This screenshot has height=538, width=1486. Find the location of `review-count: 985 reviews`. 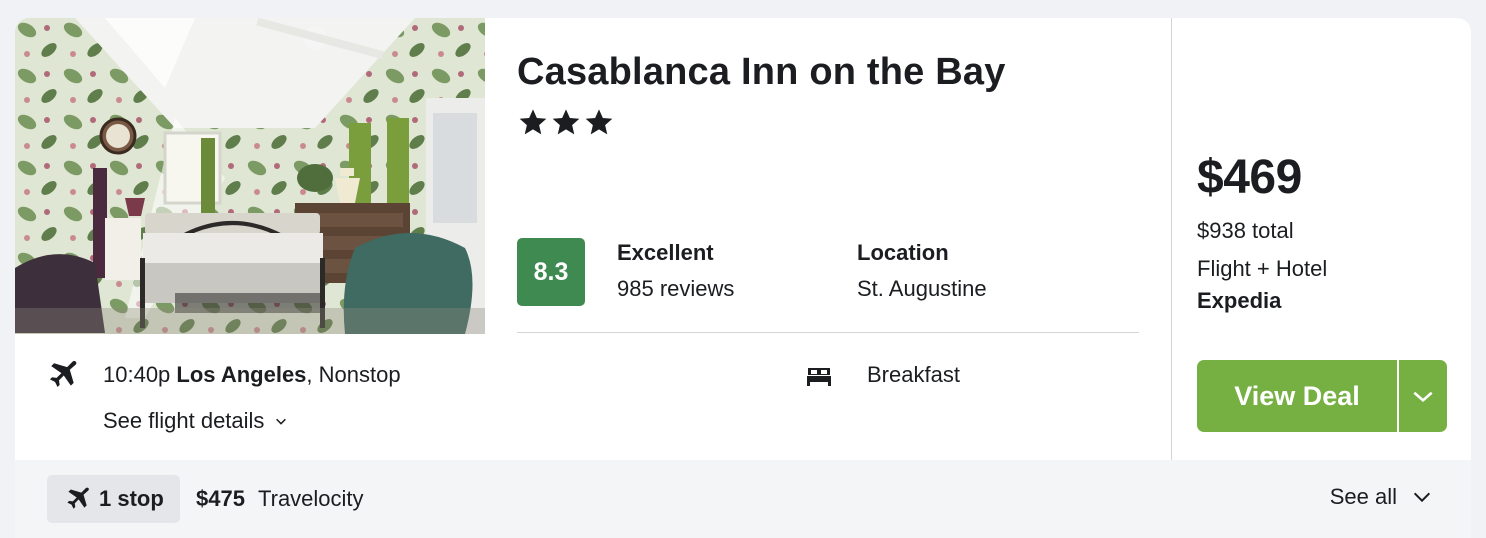

review-count: 985 reviews is located at coordinates (675, 289).